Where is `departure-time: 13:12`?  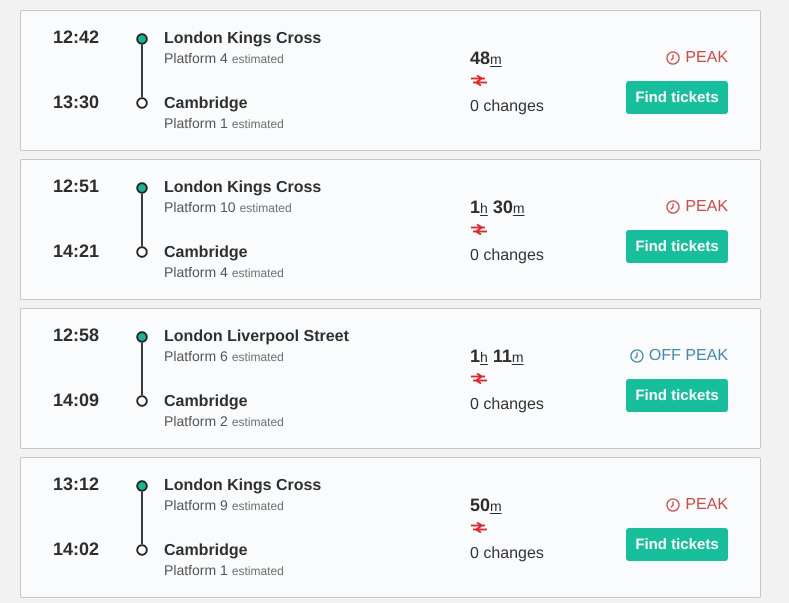 departure-time: 13:12 is located at coordinates (76, 484).